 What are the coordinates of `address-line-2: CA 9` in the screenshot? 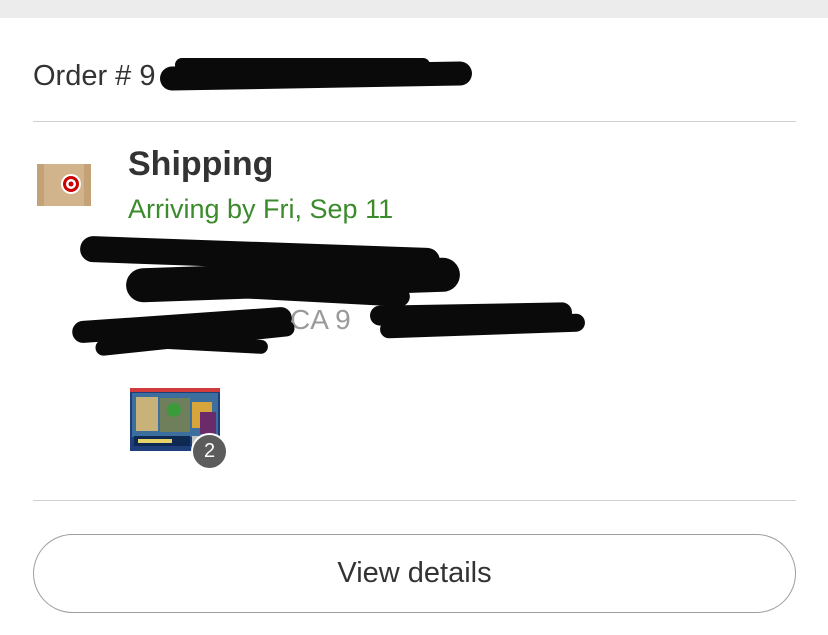 It's located at (320, 320).